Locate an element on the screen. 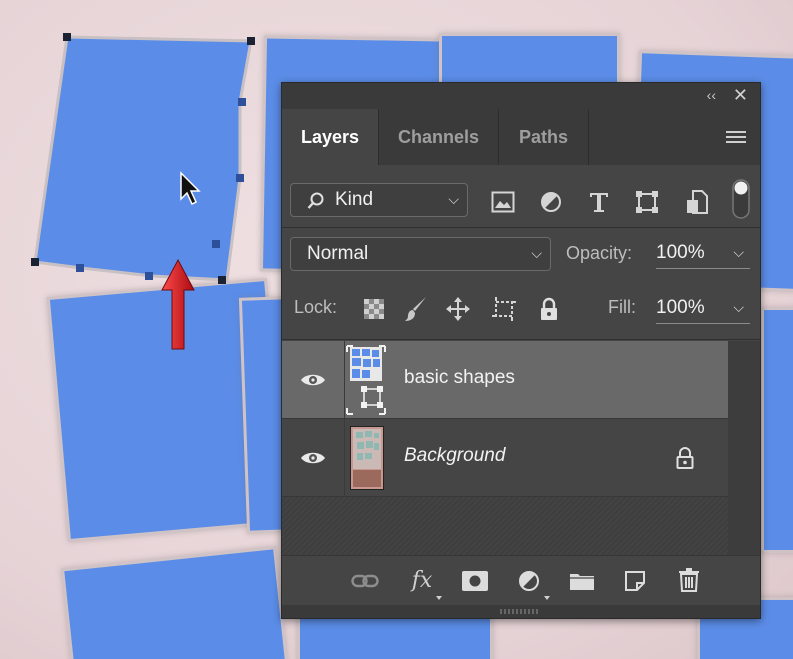 The image size is (793, 659). lock-all-icon is located at coordinates (549, 309).